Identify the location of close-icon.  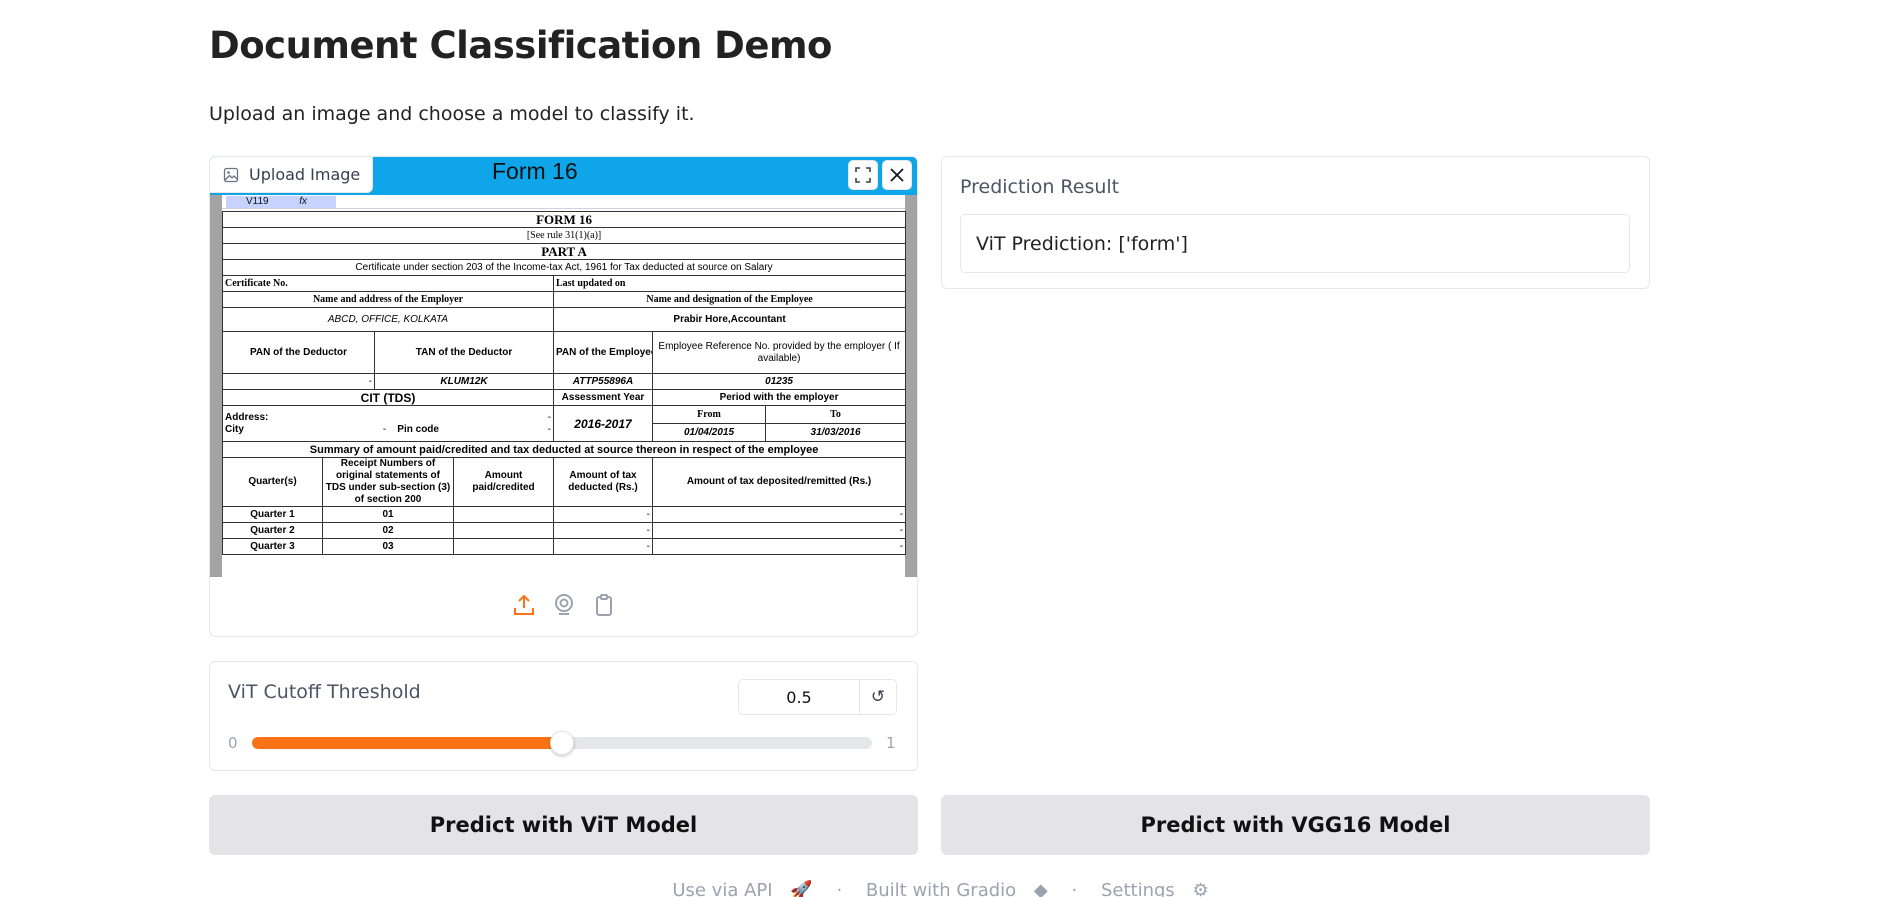
(897, 175).